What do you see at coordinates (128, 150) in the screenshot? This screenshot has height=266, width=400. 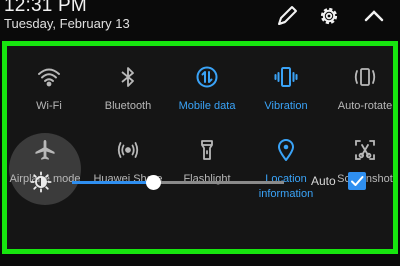 I see `huawei-share-icon` at bounding box center [128, 150].